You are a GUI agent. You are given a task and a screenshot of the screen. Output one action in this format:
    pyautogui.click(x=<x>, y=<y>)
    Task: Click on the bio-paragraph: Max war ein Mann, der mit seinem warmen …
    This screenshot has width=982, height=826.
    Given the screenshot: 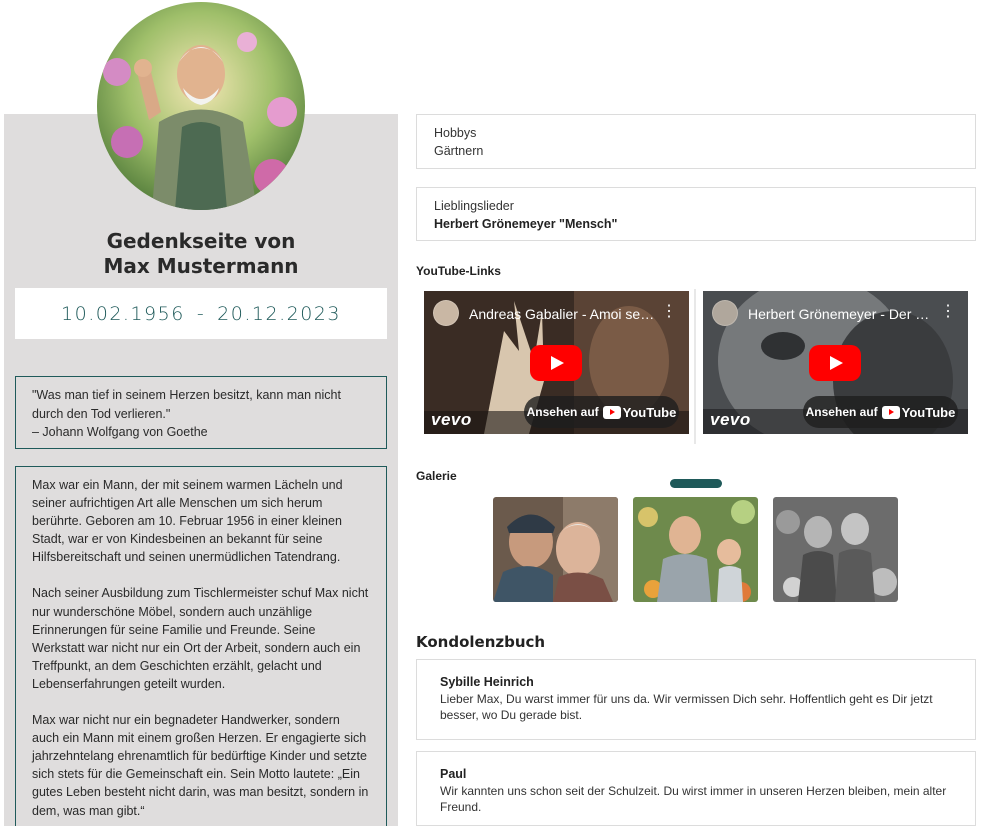 What is the action you would take?
    pyautogui.click(x=187, y=521)
    